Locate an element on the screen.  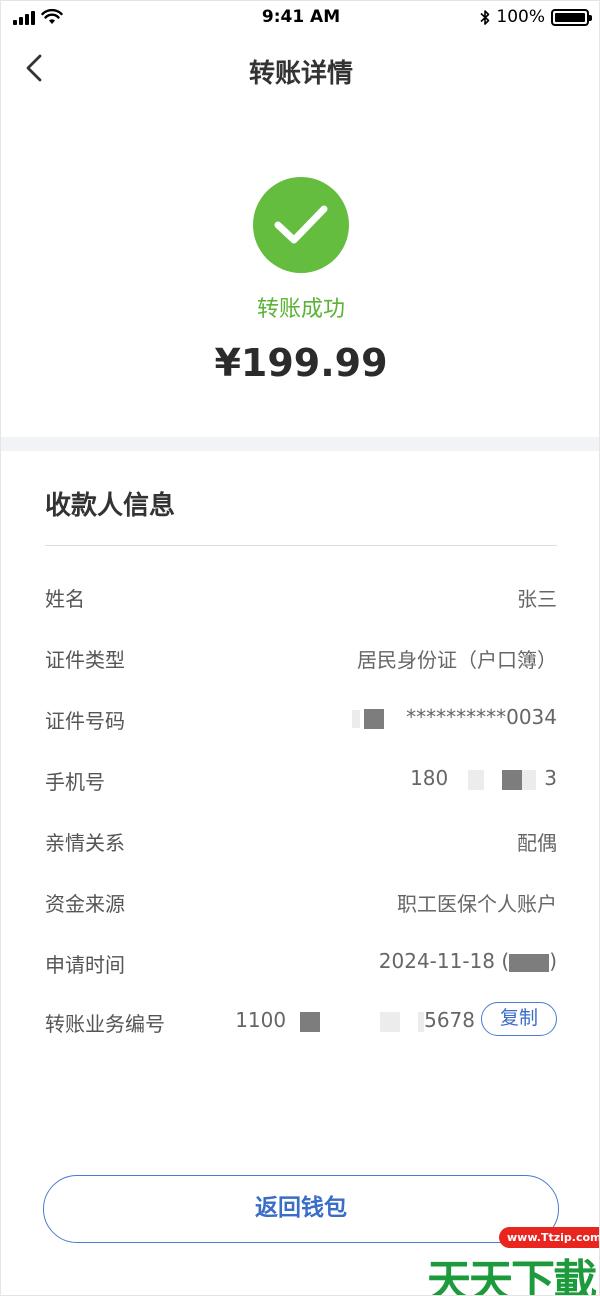
row-value-suffix: 3 is located at coordinates (550, 778).